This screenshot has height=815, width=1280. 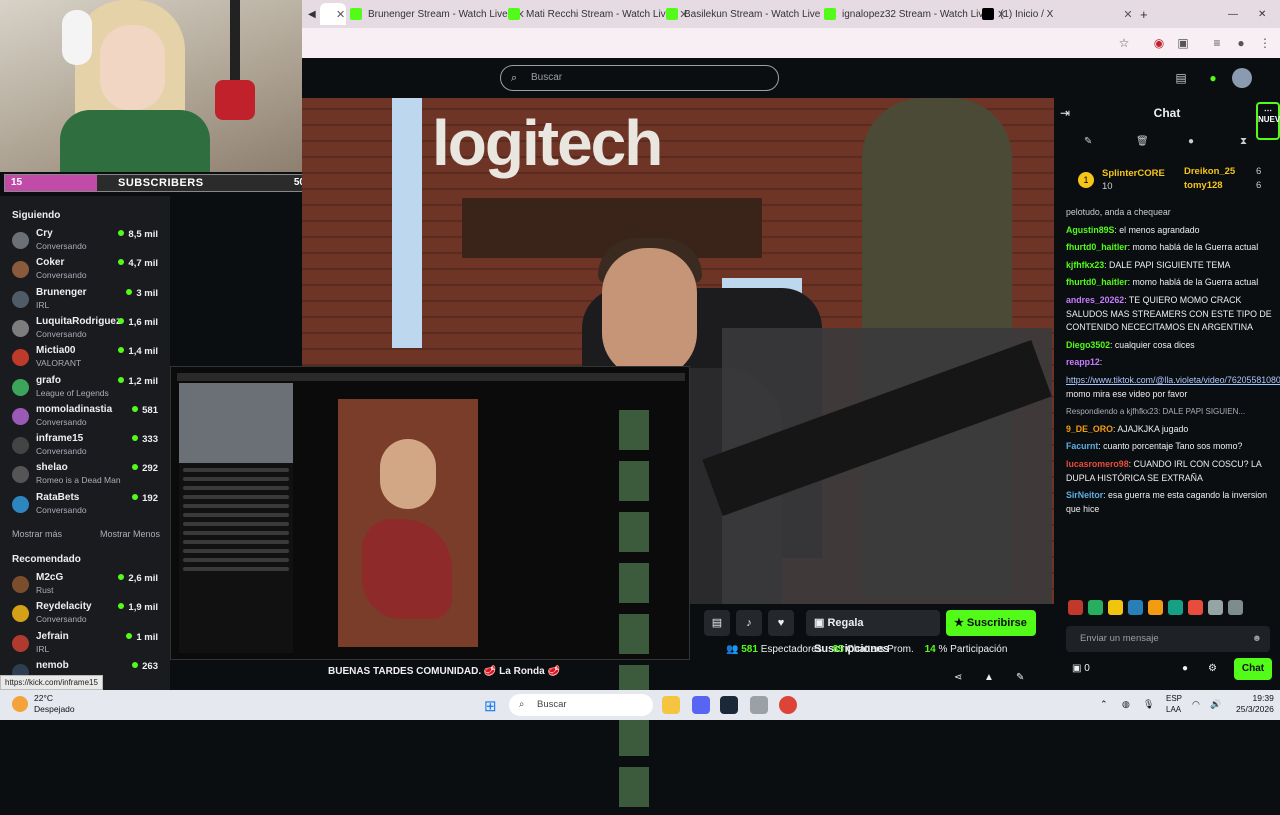 I want to click on chrome-icon, so click(x=788, y=705).